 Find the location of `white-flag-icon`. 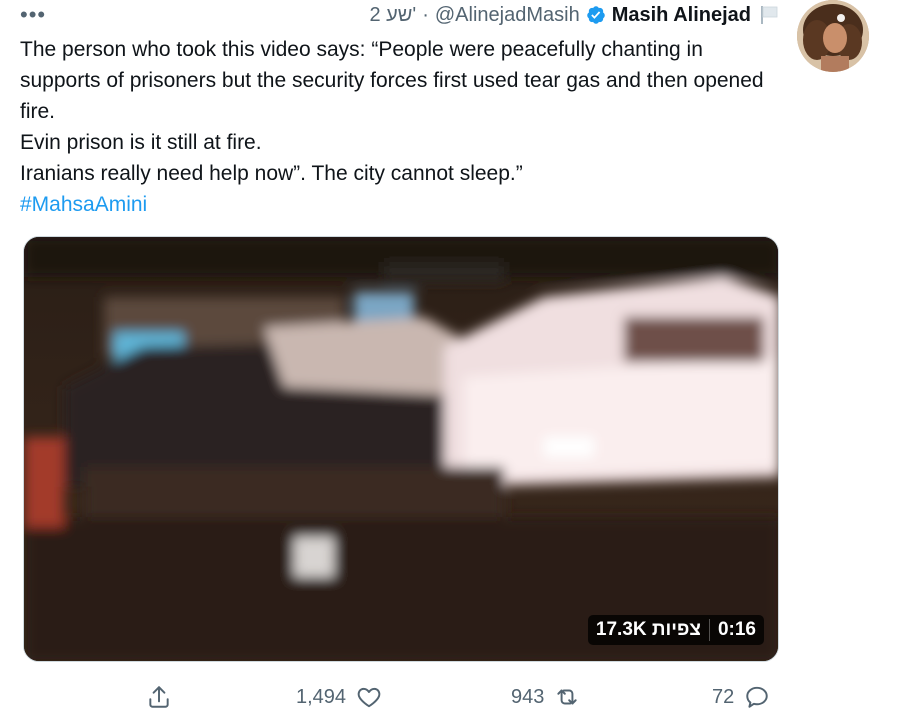

white-flag-icon is located at coordinates (769, 15).